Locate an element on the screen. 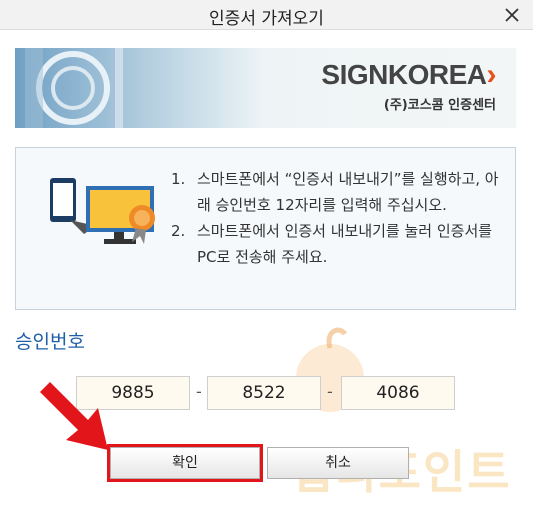 Image resolution: width=533 pixels, height=508 pixels. brand-subtitle: (주)코스콤 인증센터 is located at coordinates (439, 105).